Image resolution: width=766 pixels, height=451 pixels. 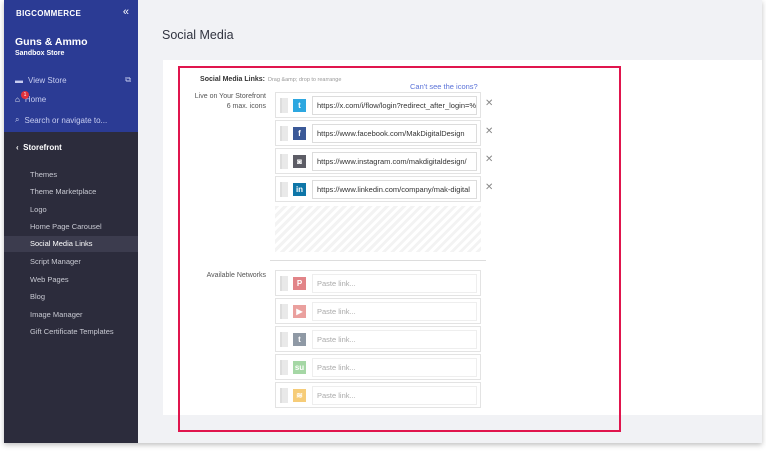 What do you see at coordinates (71, 332) in the screenshot?
I see `sidebar-item-gift-certificates: Gift Certificate Templates` at bounding box center [71, 332].